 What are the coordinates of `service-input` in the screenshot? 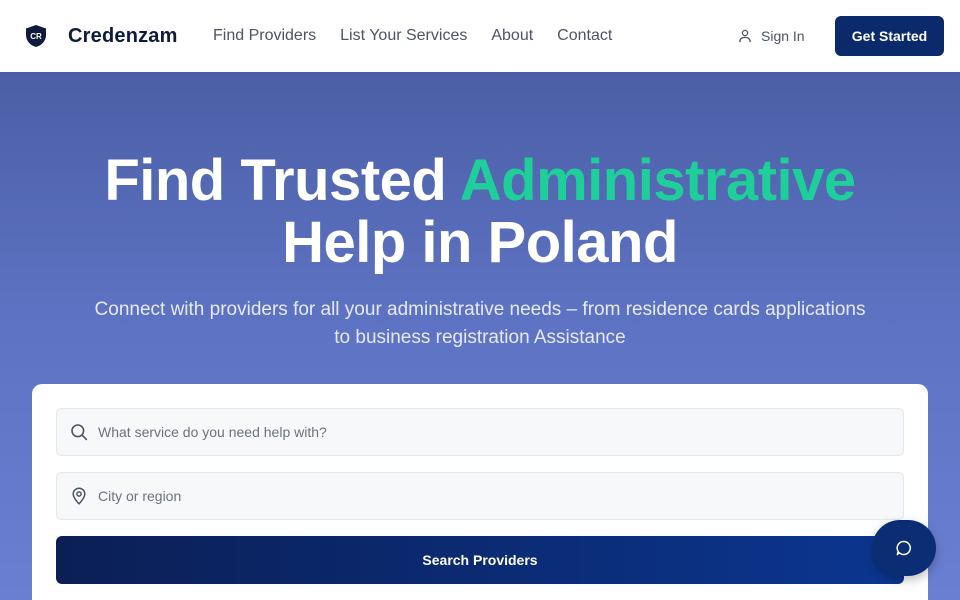 It's located at (500, 432).